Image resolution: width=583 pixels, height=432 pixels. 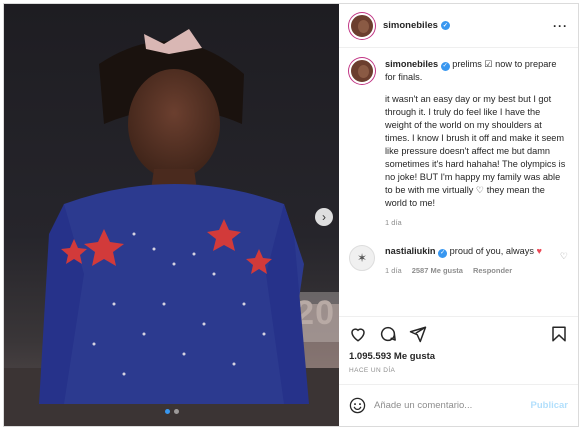 I want to click on likes-count: 1.095.593 Me gusta, so click(x=458, y=356).